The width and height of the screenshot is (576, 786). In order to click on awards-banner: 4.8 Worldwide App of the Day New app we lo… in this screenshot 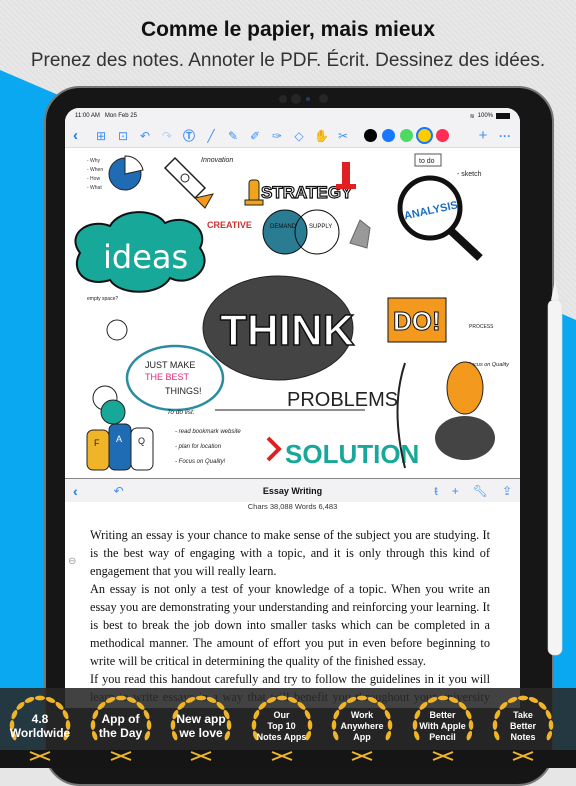, I will do `click(288, 728)`.